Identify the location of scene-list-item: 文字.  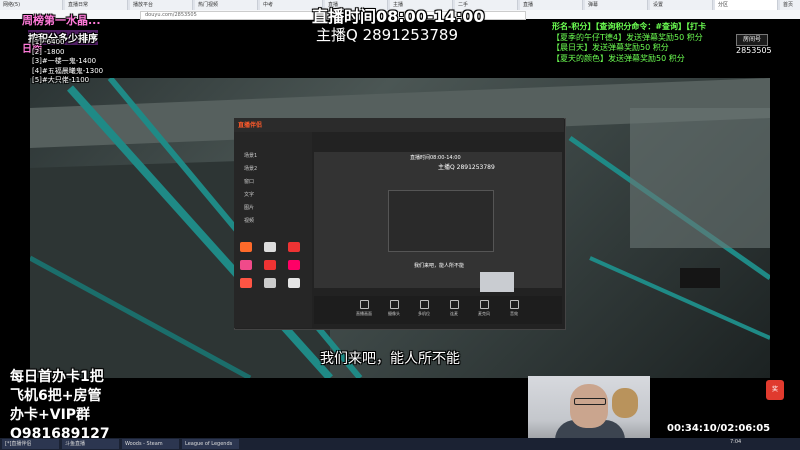
(275, 194).